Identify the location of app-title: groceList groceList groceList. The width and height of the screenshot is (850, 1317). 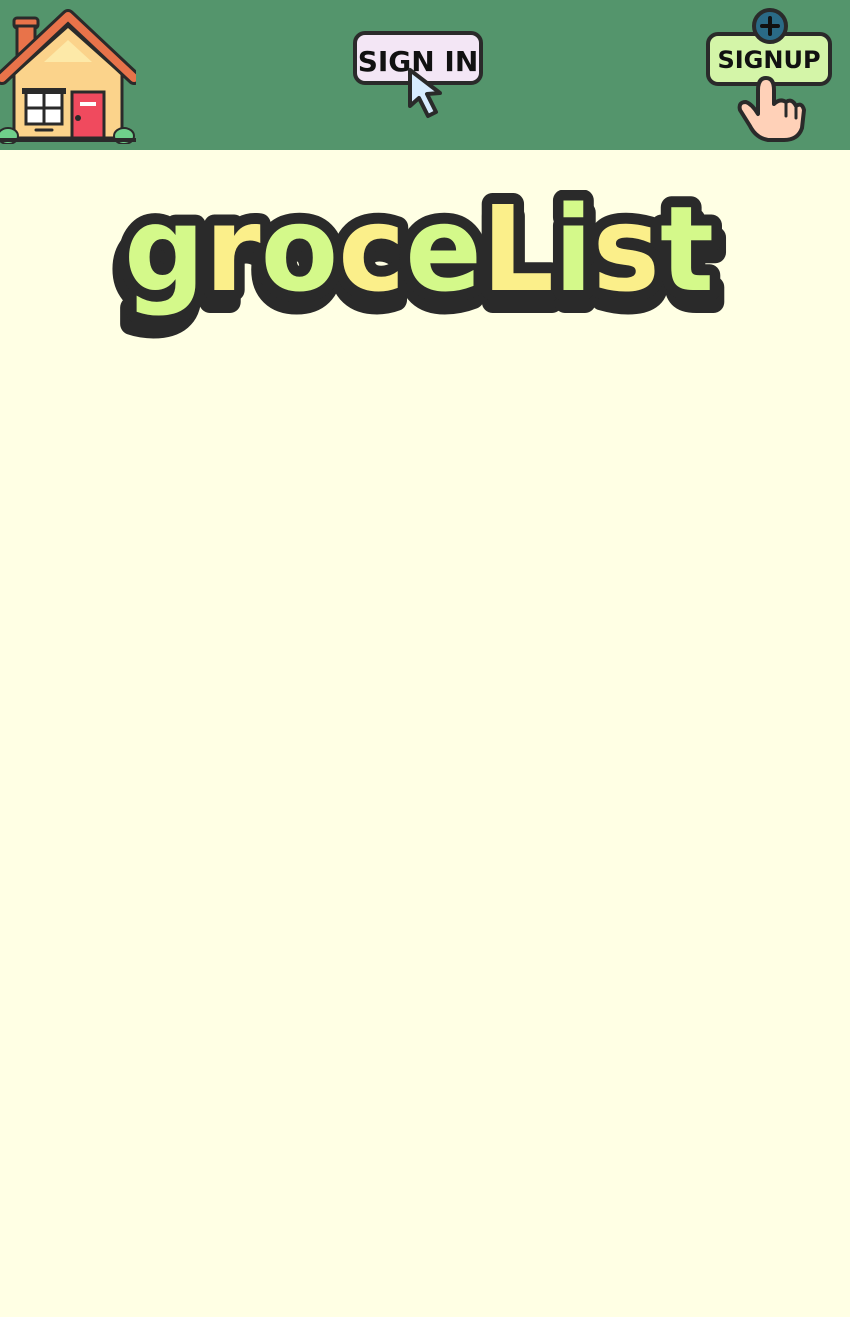
(418, 265).